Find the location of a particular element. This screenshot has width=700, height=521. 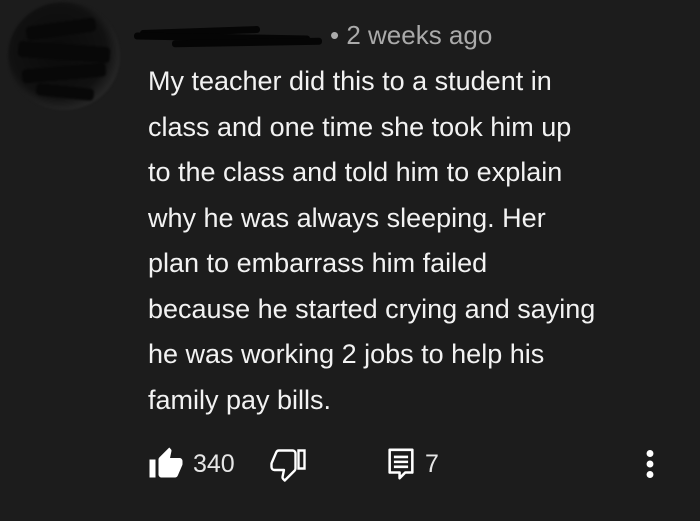

comment-text-line: class and one time she took him up is located at coordinates (360, 126).